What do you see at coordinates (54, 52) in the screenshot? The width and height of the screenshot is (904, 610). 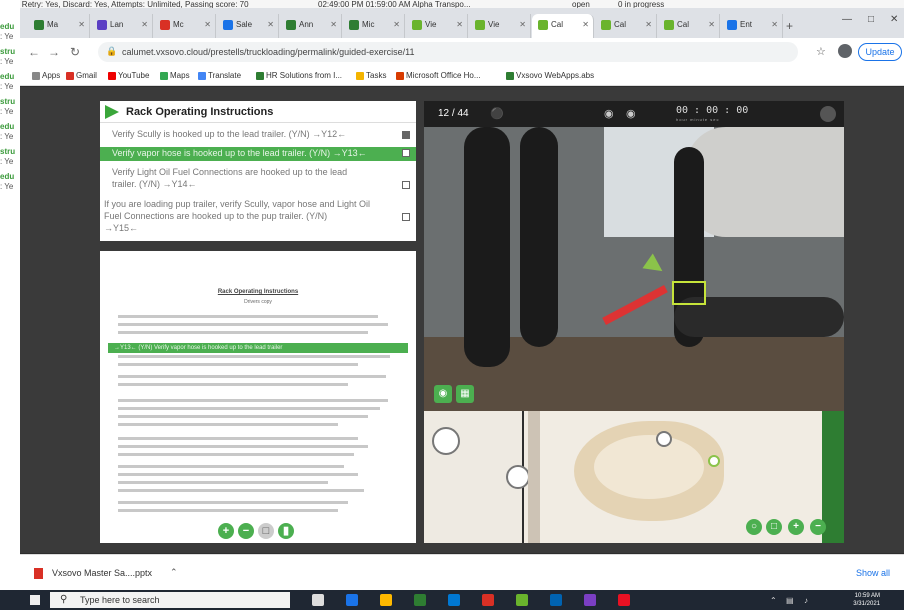 I see `forward-icon: →` at bounding box center [54, 52].